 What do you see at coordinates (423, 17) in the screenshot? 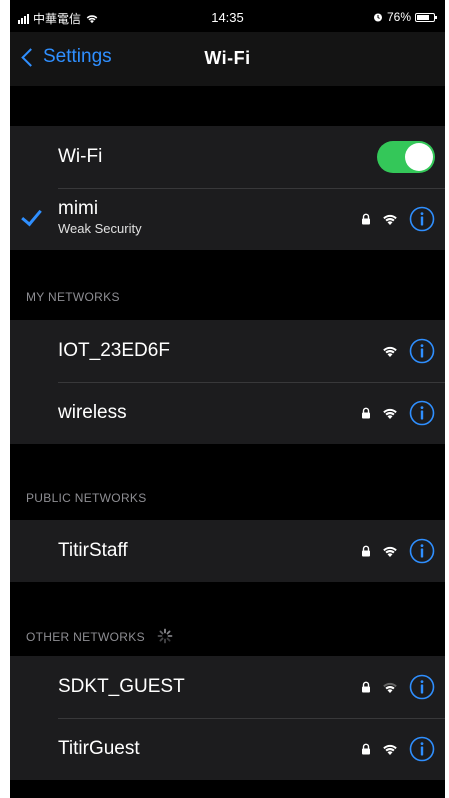
I see `battery-fill` at bounding box center [423, 17].